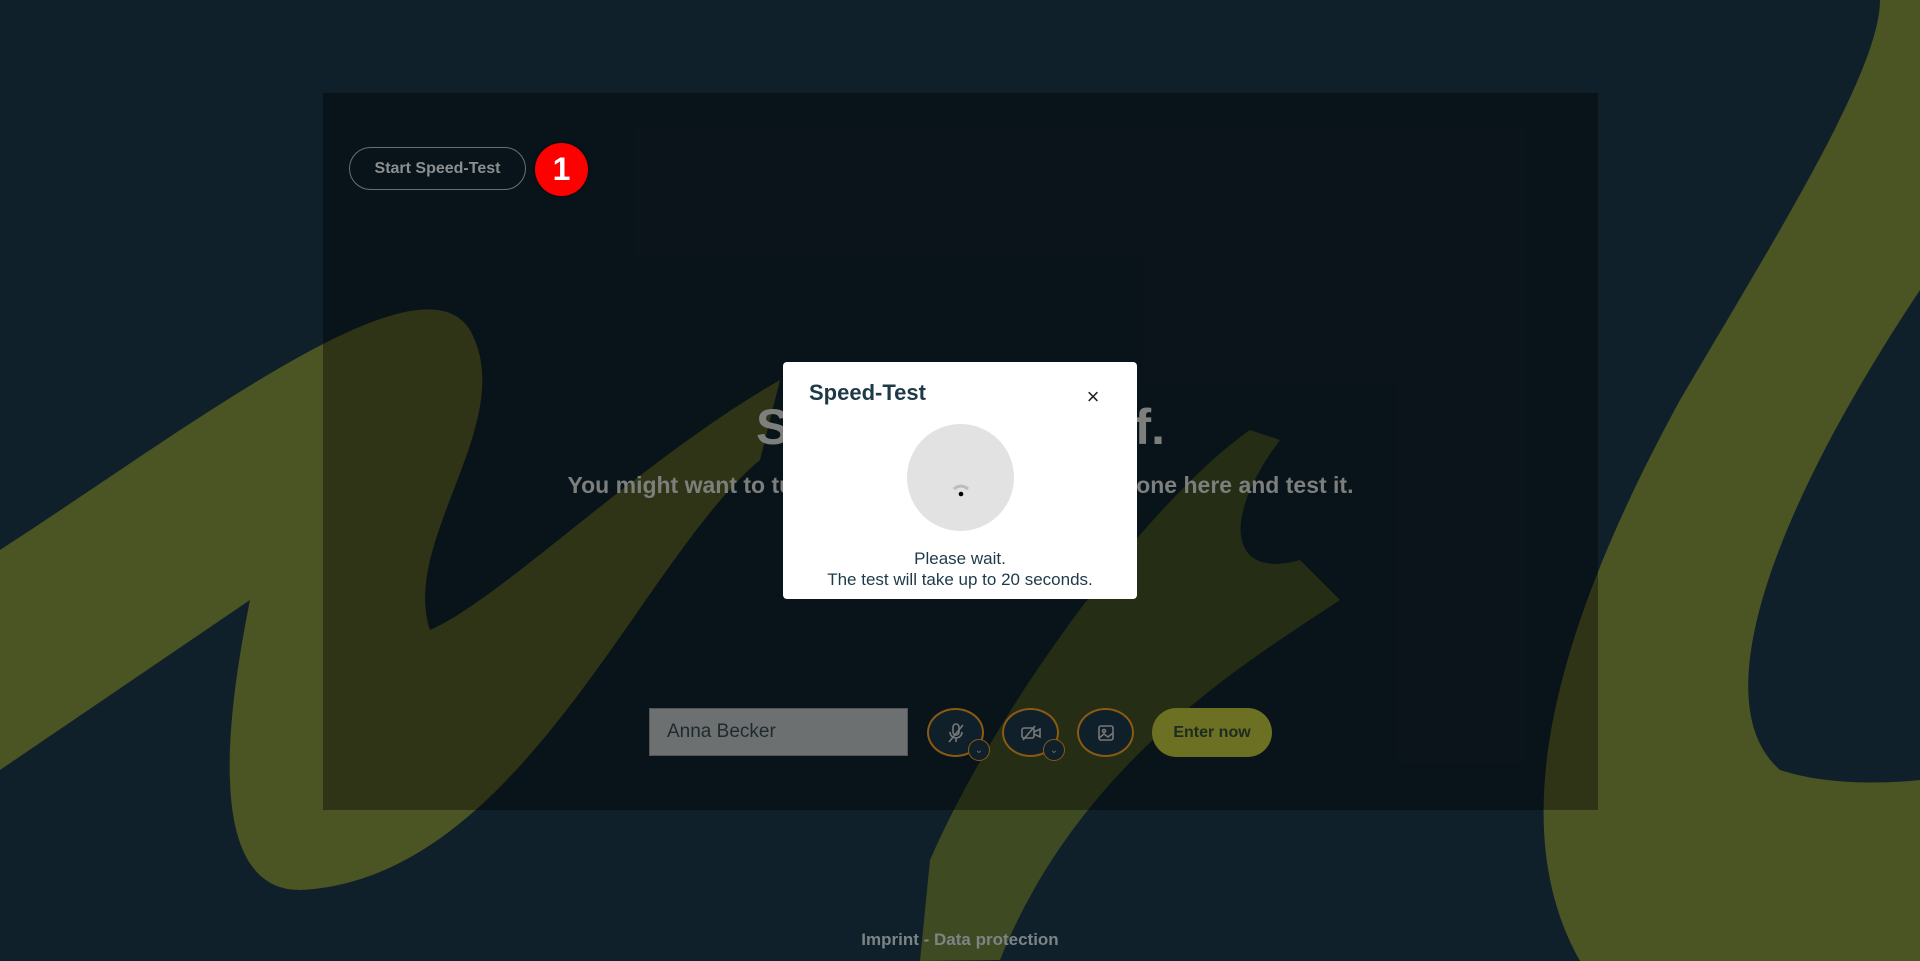  Describe the element at coordinates (1093, 397) in the screenshot. I see `close-icon: ×` at that location.